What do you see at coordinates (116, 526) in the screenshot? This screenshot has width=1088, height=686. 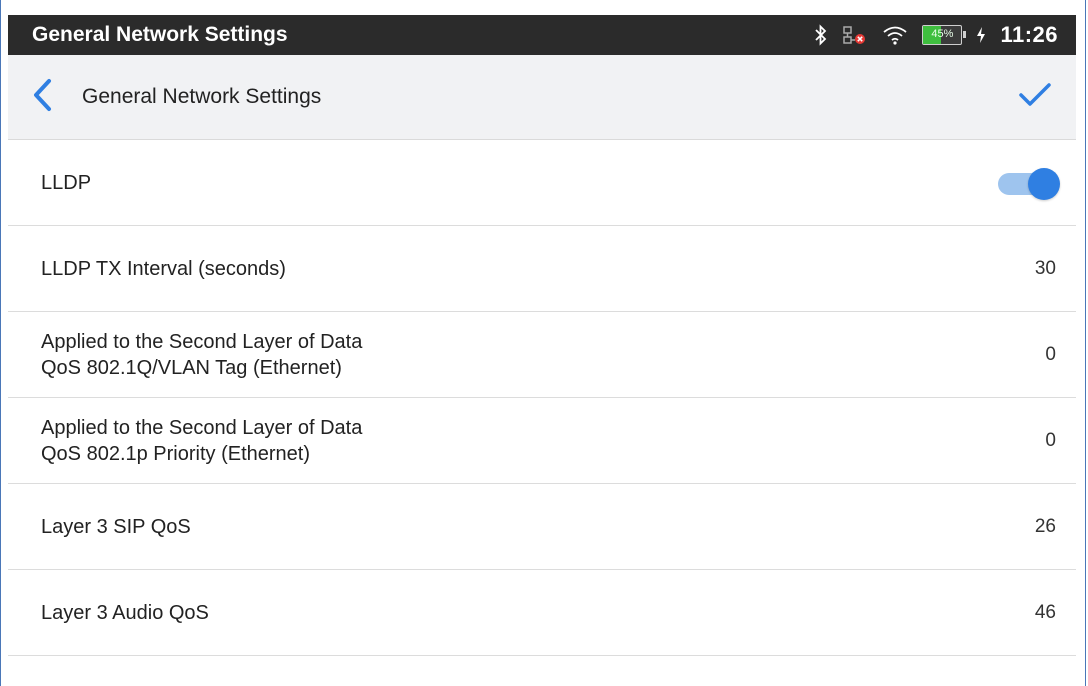 I see `setting-label: Layer 3 SIP QoS` at bounding box center [116, 526].